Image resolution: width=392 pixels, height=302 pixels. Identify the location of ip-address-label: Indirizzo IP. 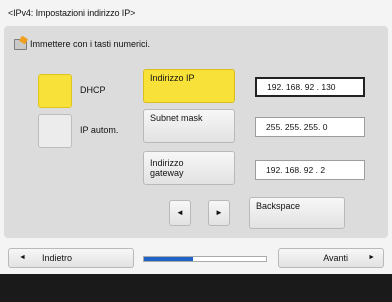
(172, 78).